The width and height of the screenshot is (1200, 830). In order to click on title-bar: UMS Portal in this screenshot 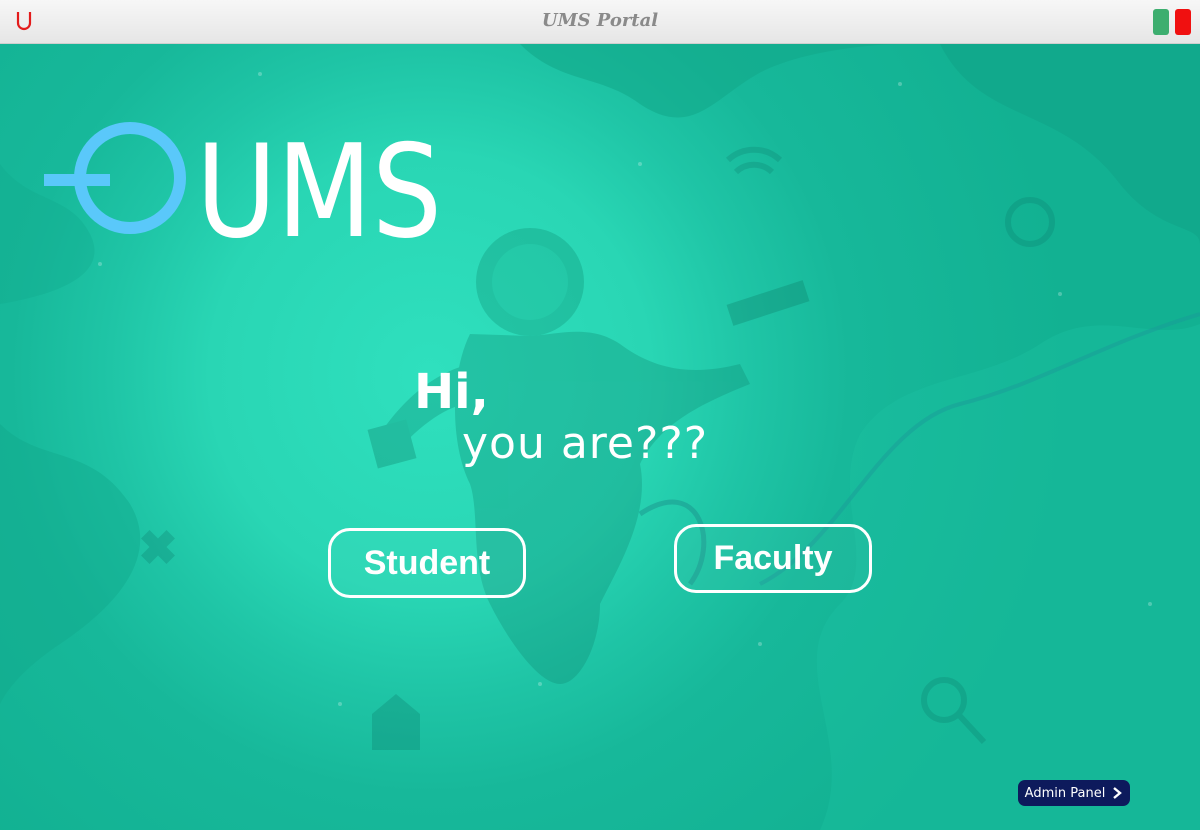, I will do `click(600, 22)`.